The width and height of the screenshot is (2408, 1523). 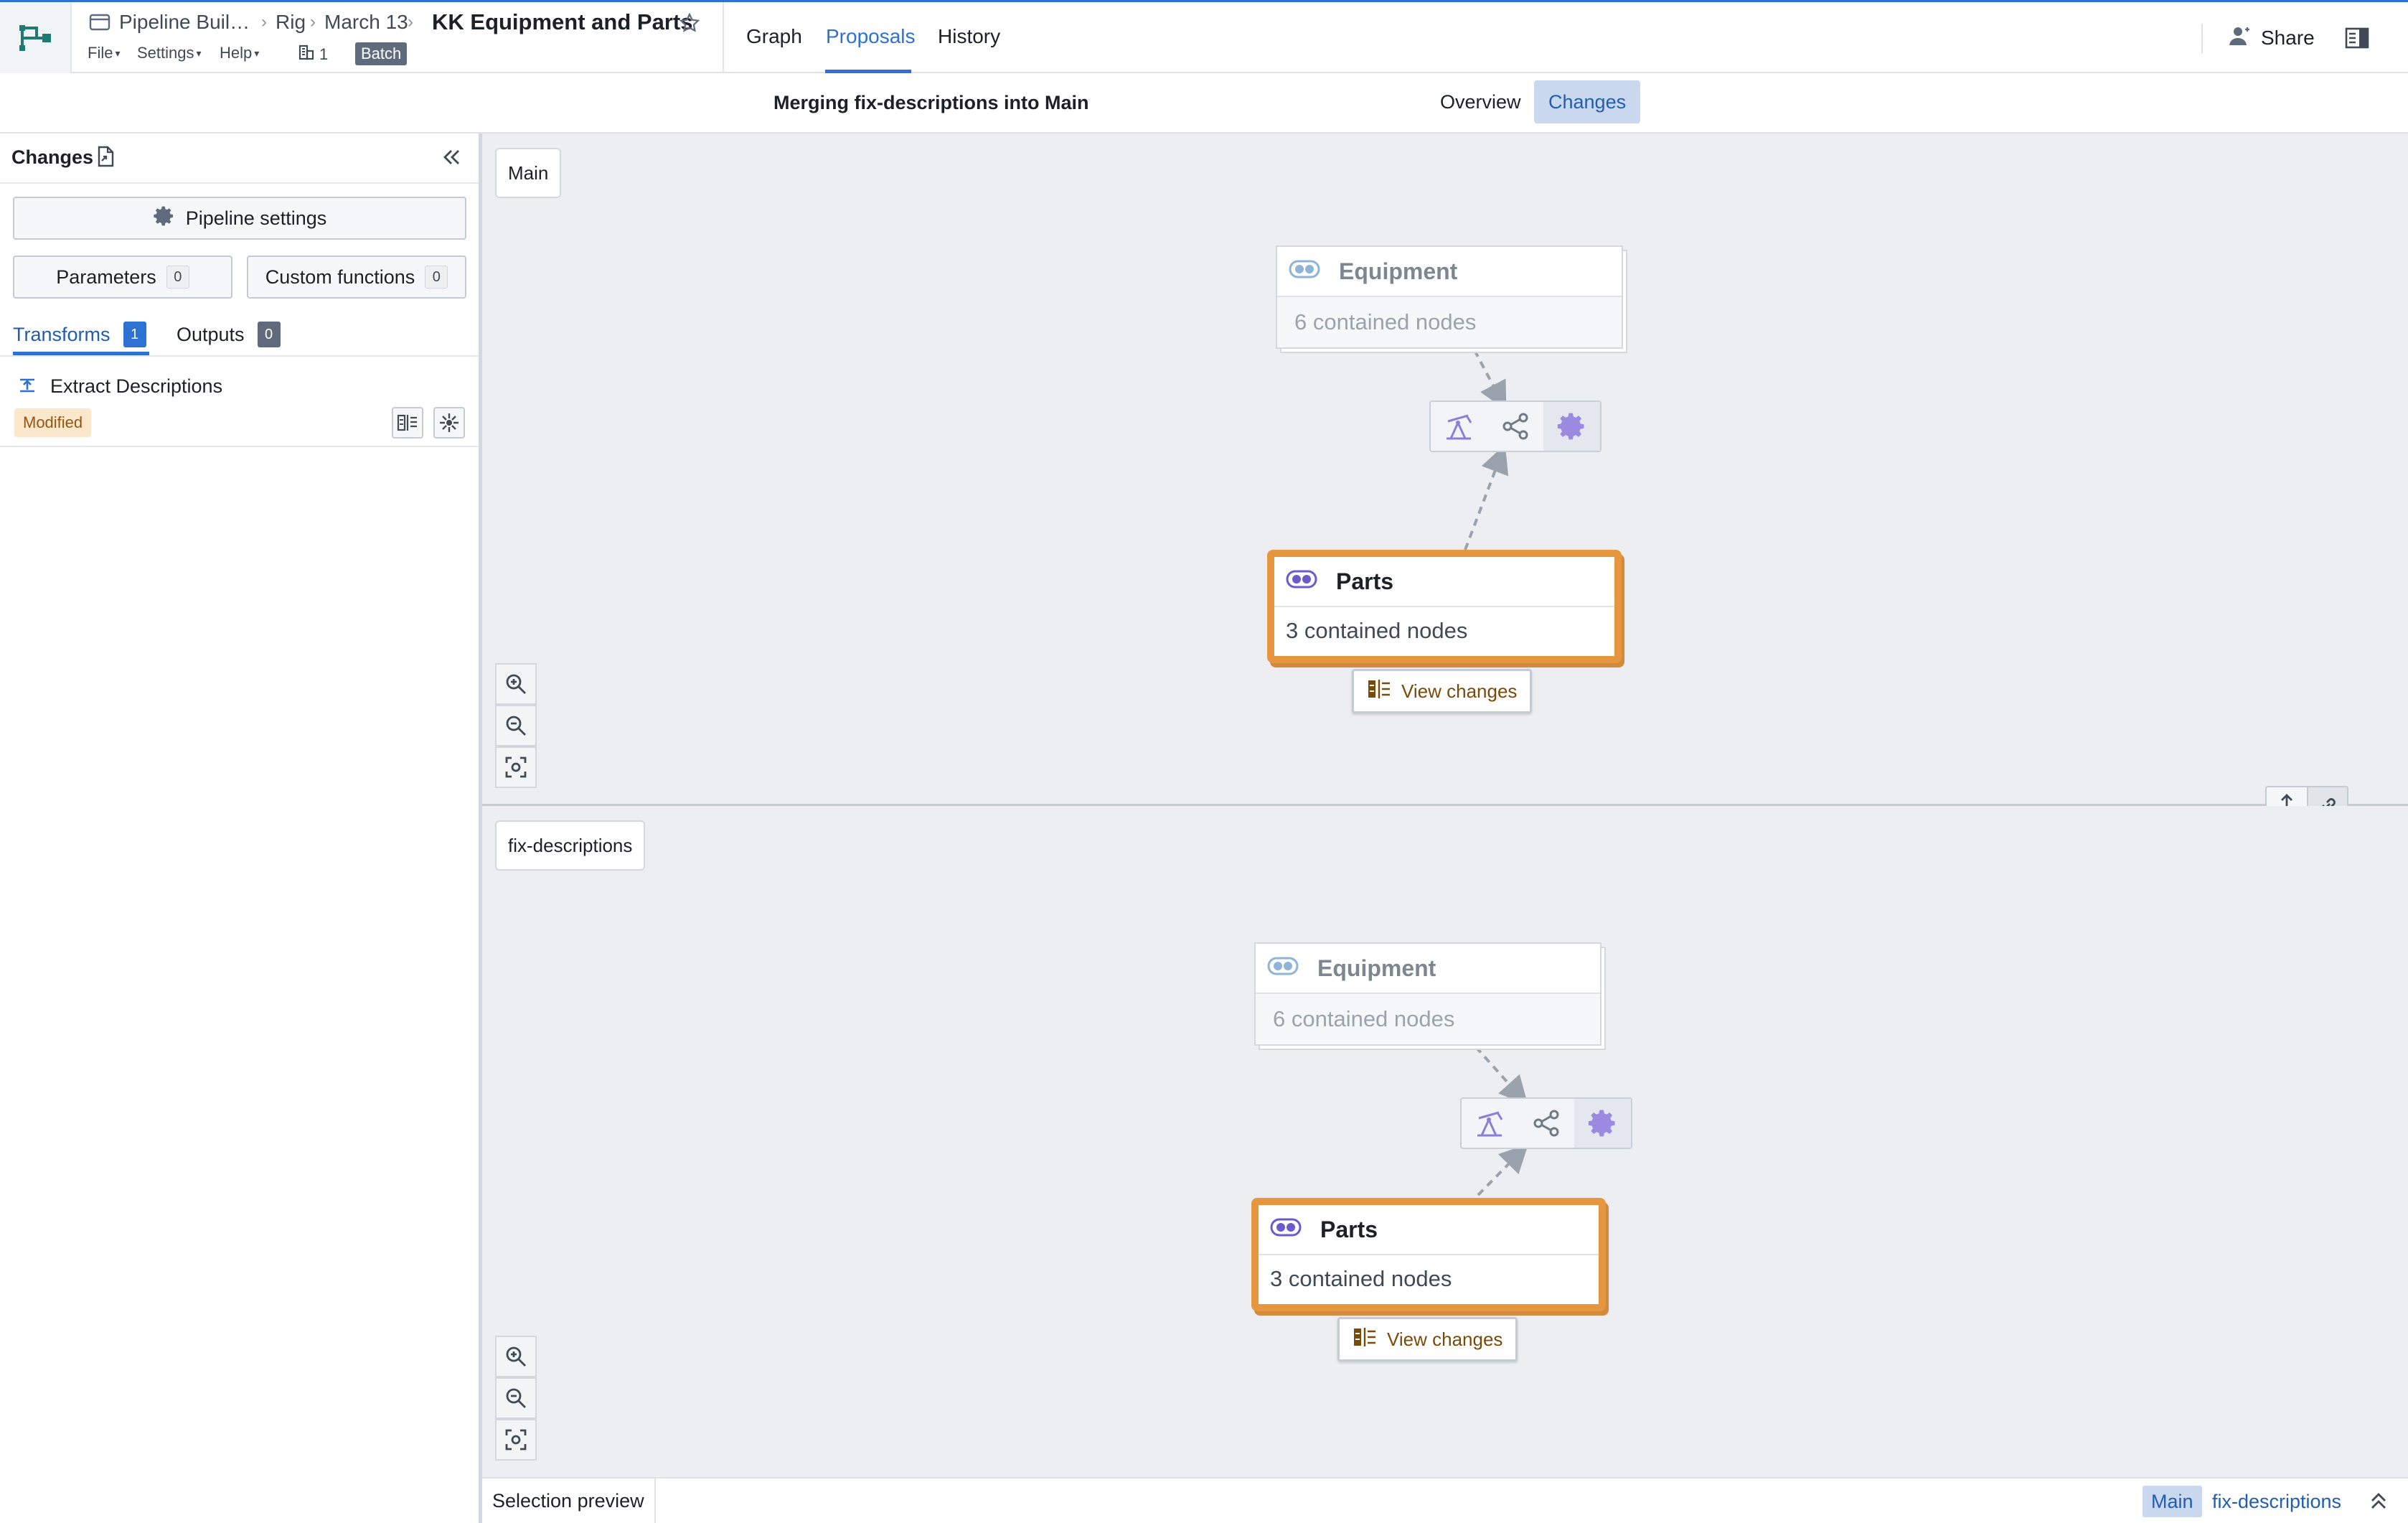 I want to click on pipeline-settings-button: Pipeline settings, so click(x=239, y=218).